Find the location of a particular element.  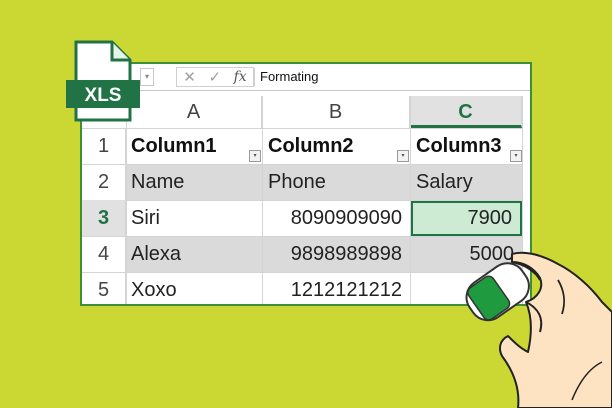

formula-bar-divider is located at coordinates (254, 77).